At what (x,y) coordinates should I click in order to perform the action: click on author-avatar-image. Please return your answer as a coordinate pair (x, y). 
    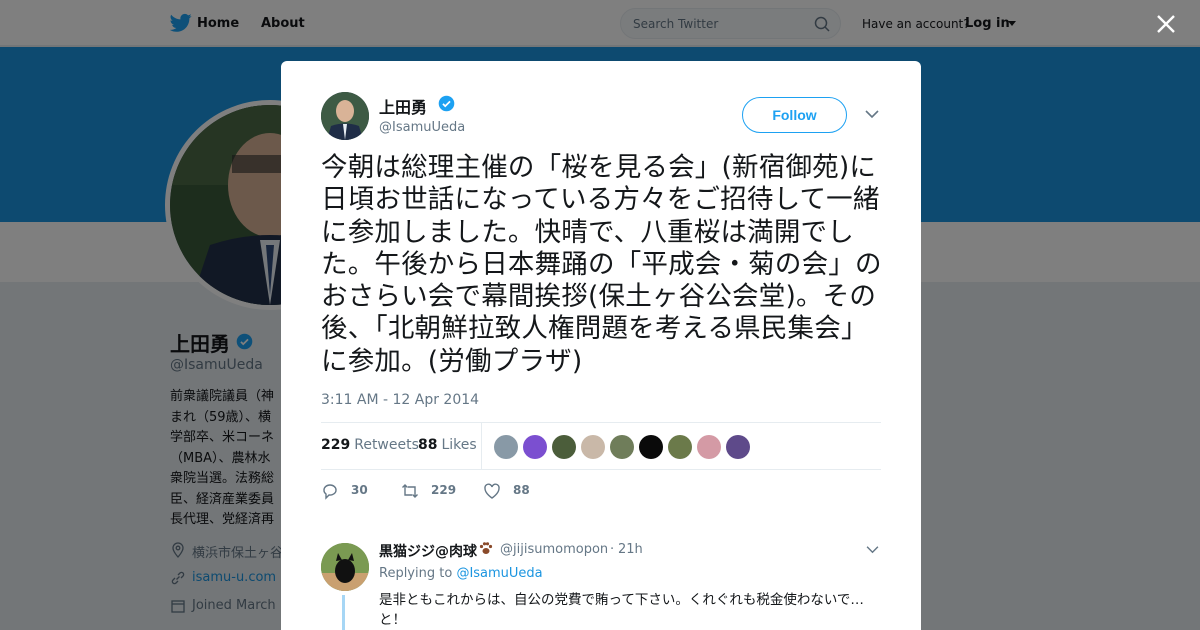
    Looking at the image, I should click on (345, 116).